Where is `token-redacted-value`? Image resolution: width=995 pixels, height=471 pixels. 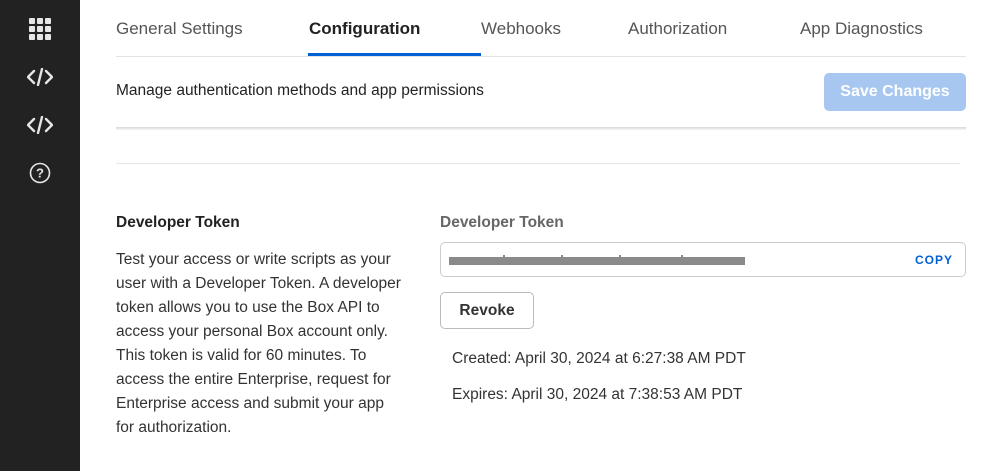
token-redacted-value is located at coordinates (597, 261).